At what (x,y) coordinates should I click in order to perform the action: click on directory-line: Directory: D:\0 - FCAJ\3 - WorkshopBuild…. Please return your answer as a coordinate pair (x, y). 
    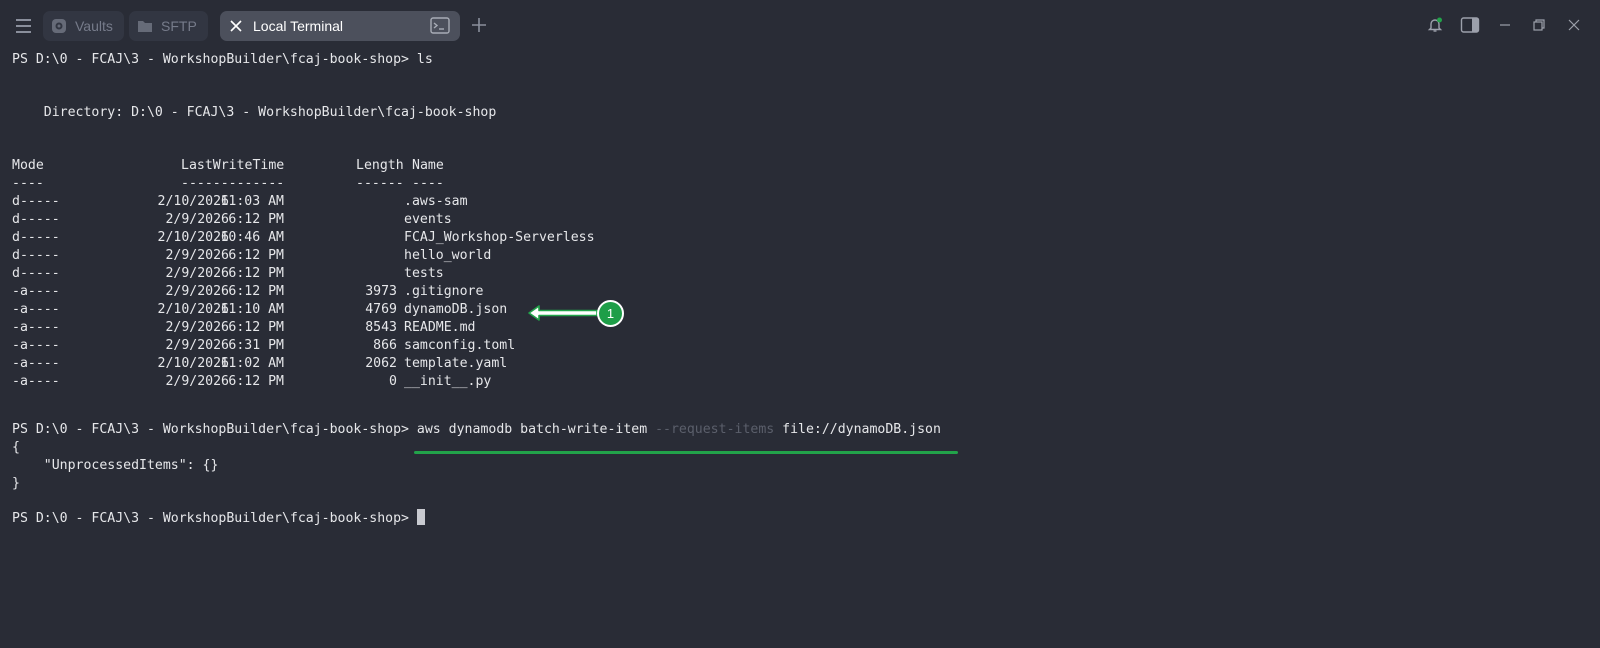
    Looking at the image, I should click on (254, 112).